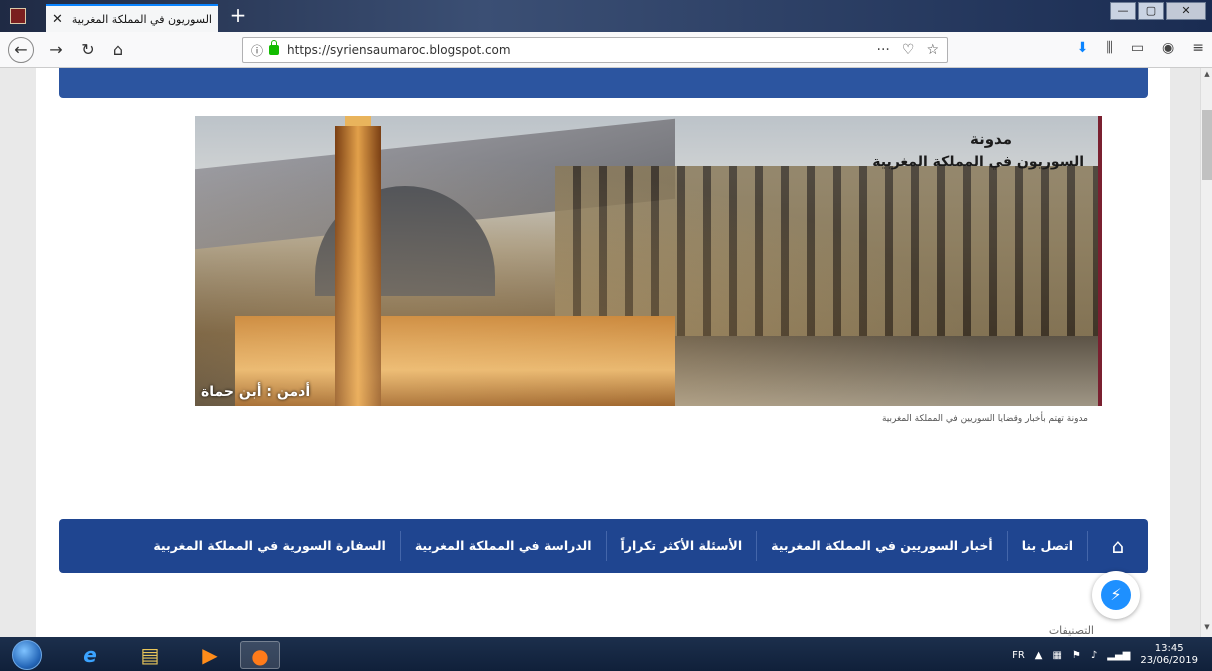  What do you see at coordinates (1206, 76) in the screenshot?
I see `scroll-up-arrow: ▲` at bounding box center [1206, 76].